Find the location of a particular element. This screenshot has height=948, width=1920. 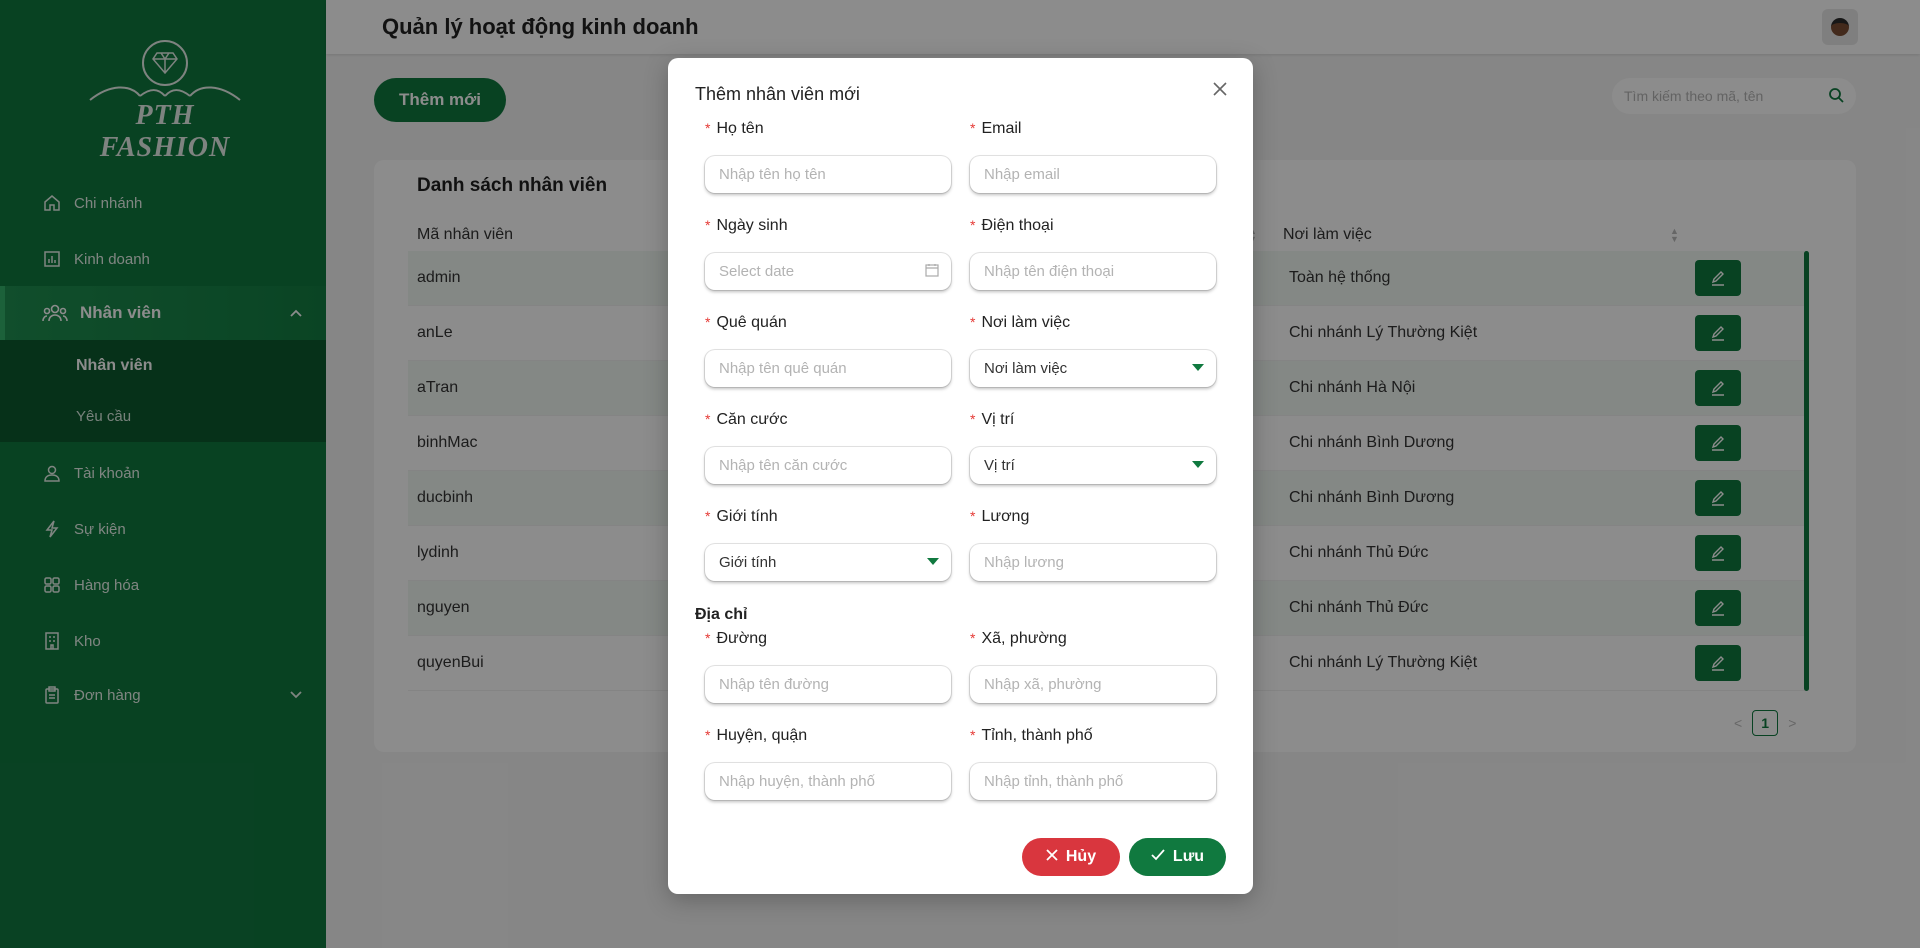

district-field: * Huyện, quận Nhập huyện, thành phố is located at coordinates (828, 763).